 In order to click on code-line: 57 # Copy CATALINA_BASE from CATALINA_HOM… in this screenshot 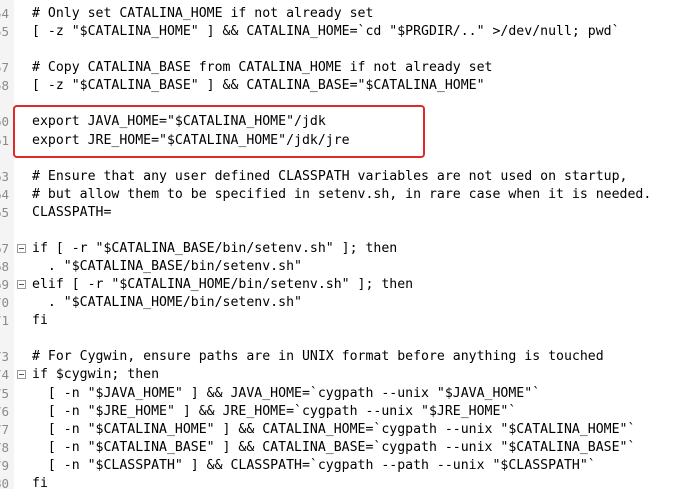, I will do `click(345, 68)`.